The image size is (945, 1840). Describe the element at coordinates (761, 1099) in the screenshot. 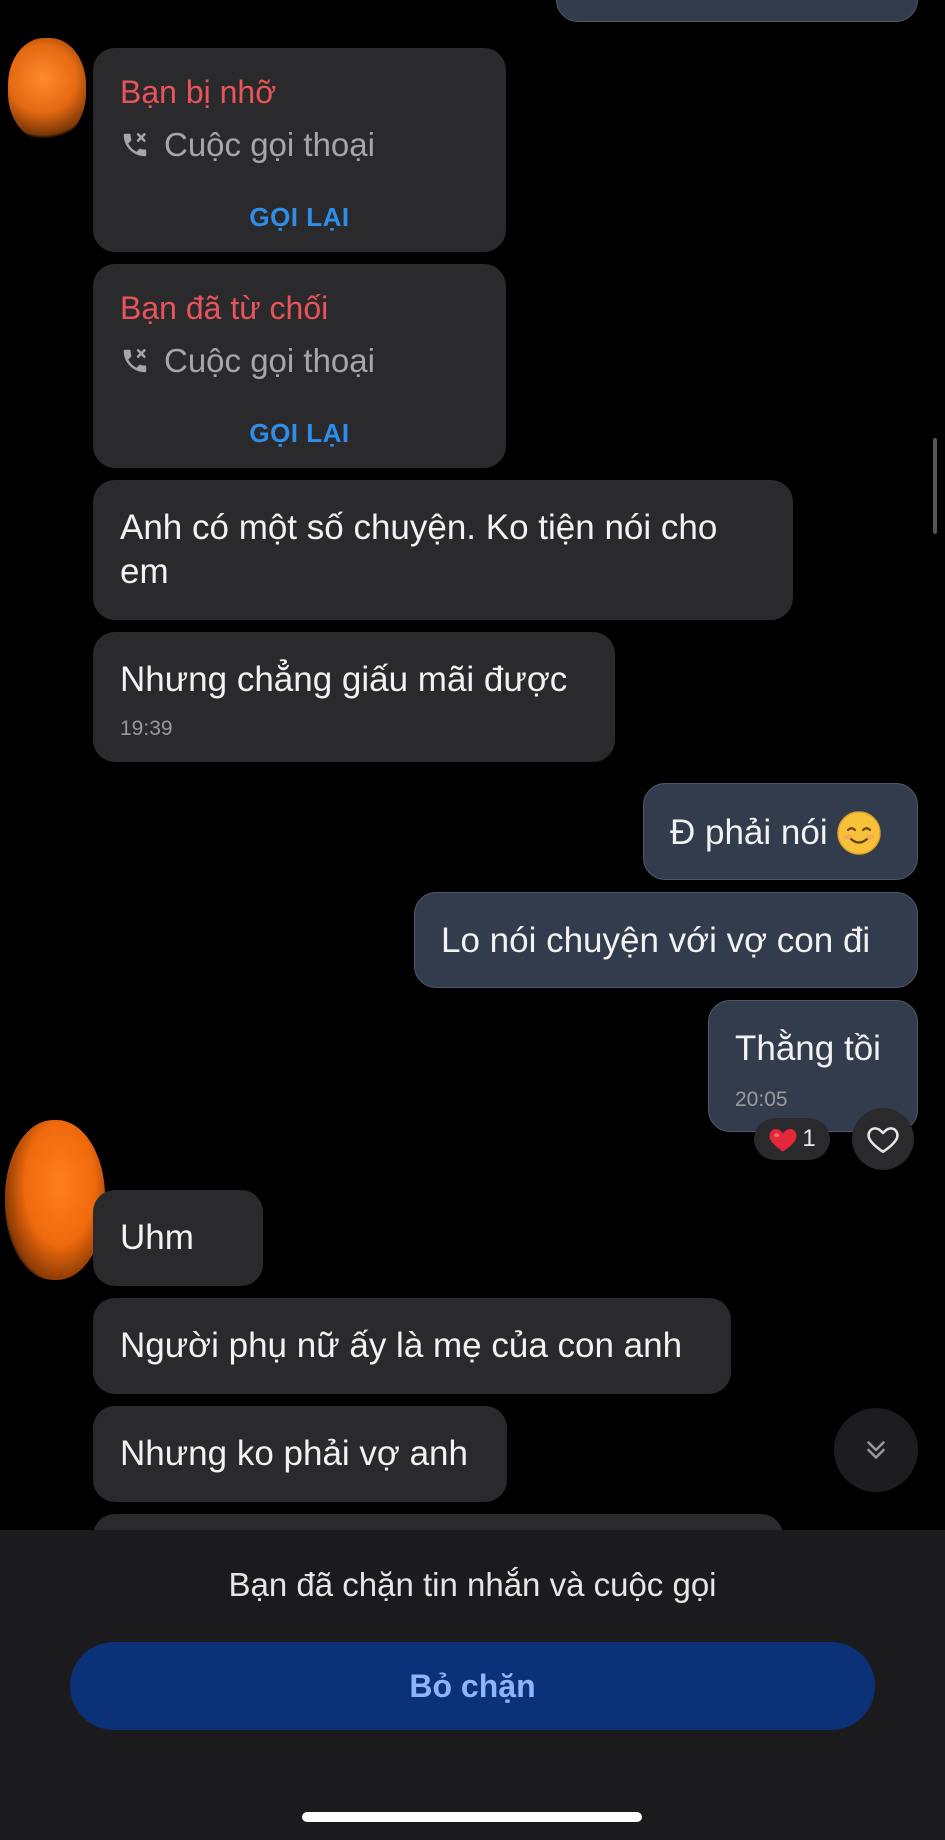

I see `message-time: 20:05` at that location.